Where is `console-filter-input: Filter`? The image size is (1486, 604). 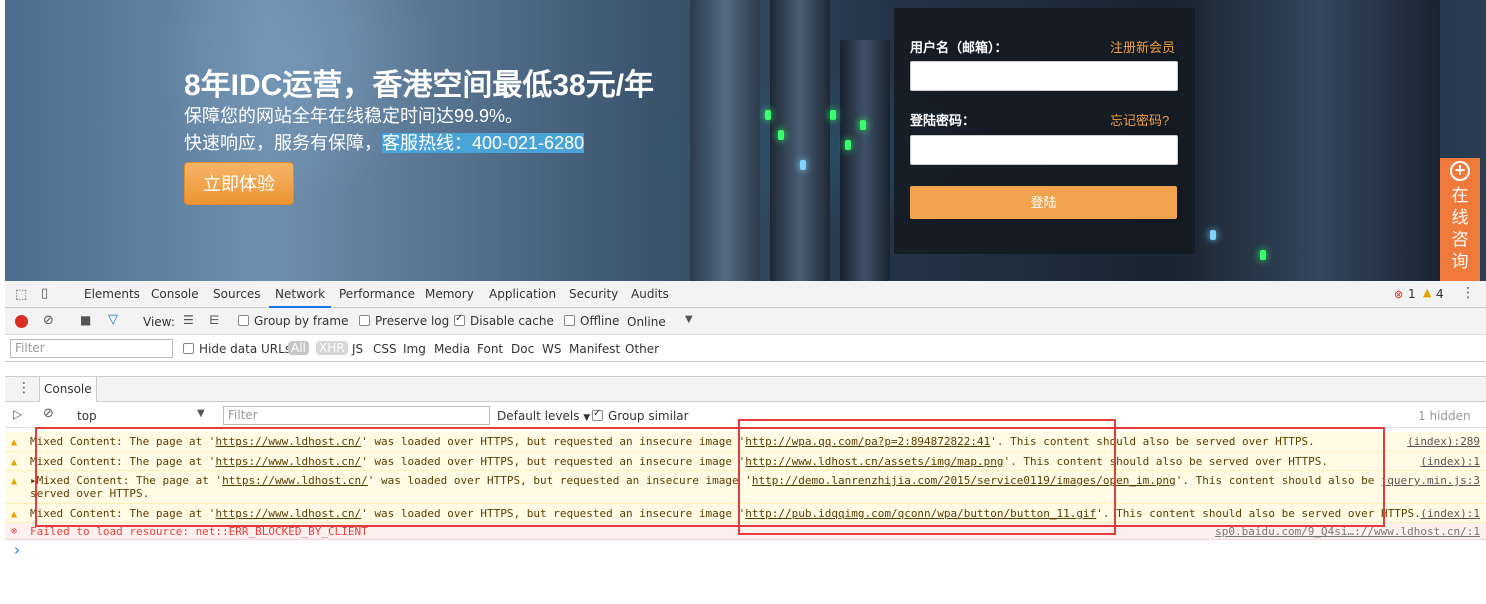 console-filter-input: Filter is located at coordinates (356, 415).